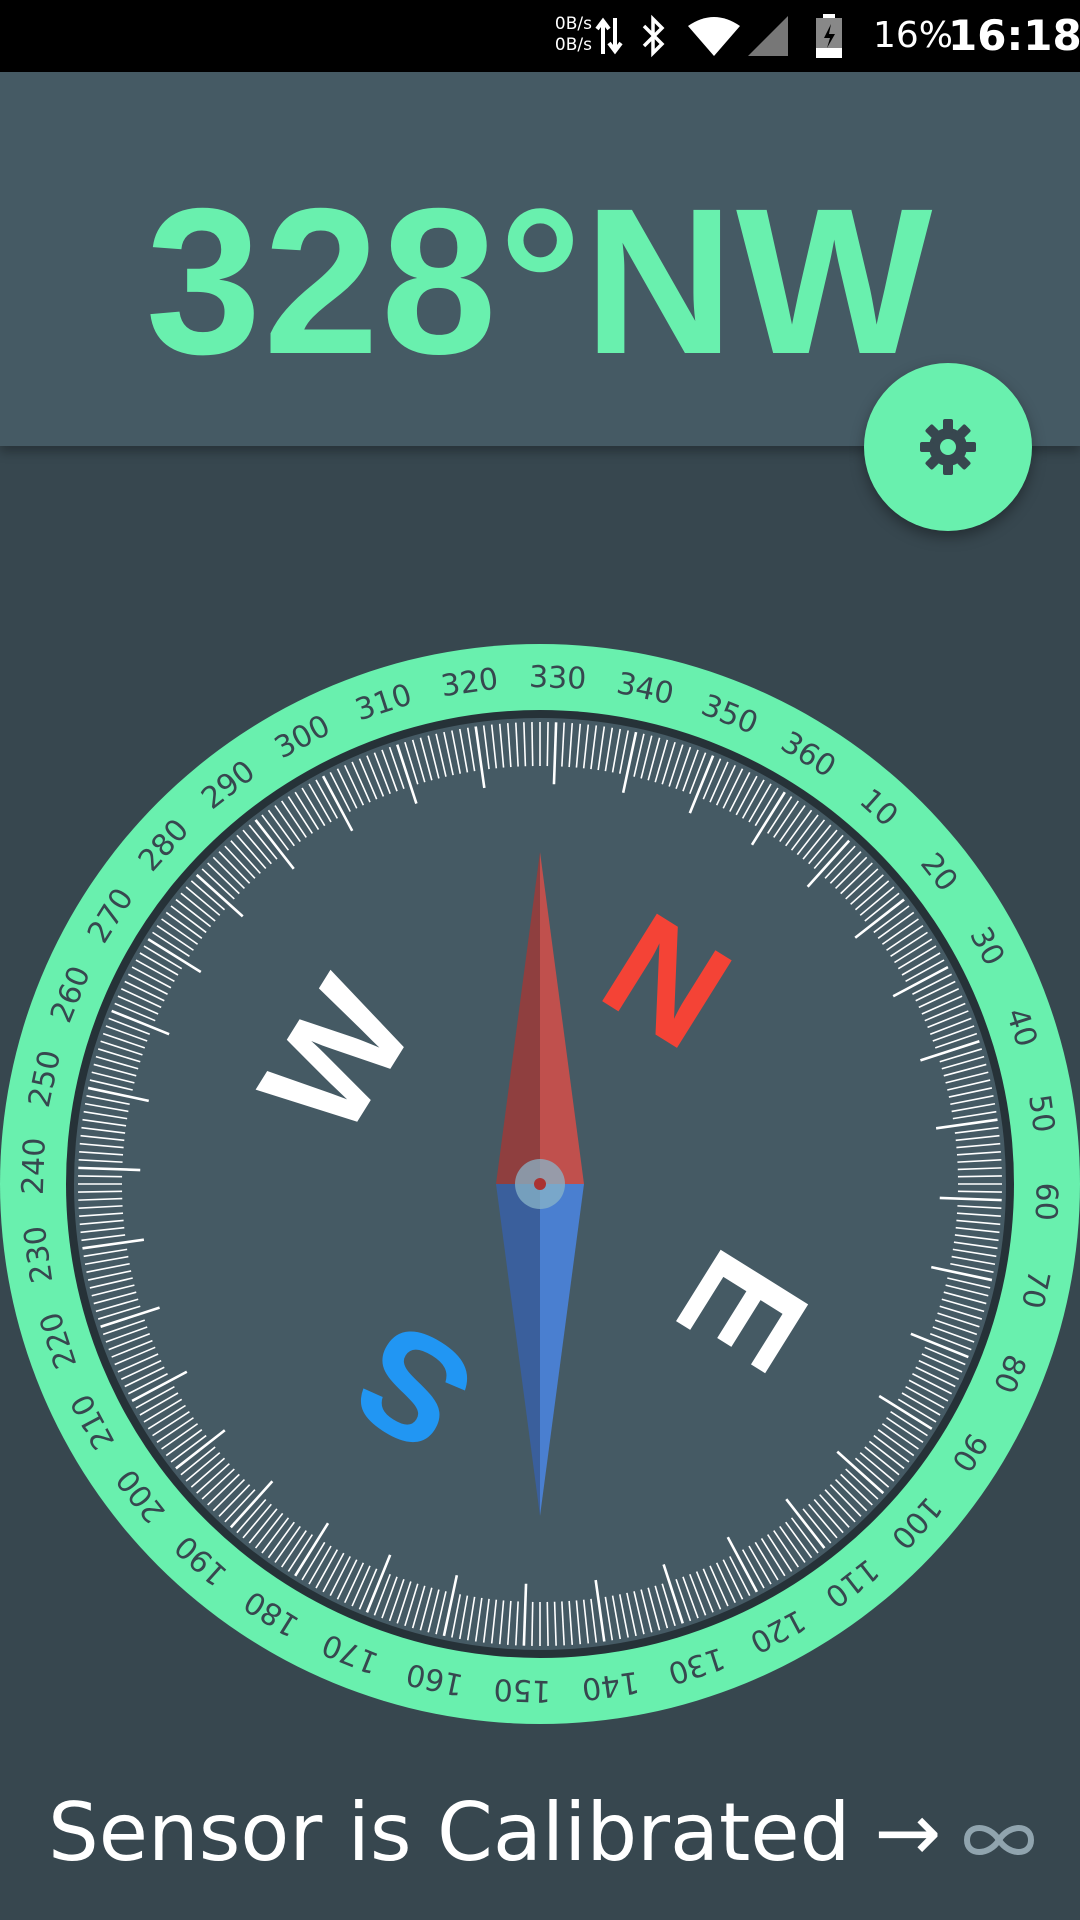 The image size is (1080, 1920). What do you see at coordinates (829, 36) in the screenshot?
I see `battery-icon` at bounding box center [829, 36].